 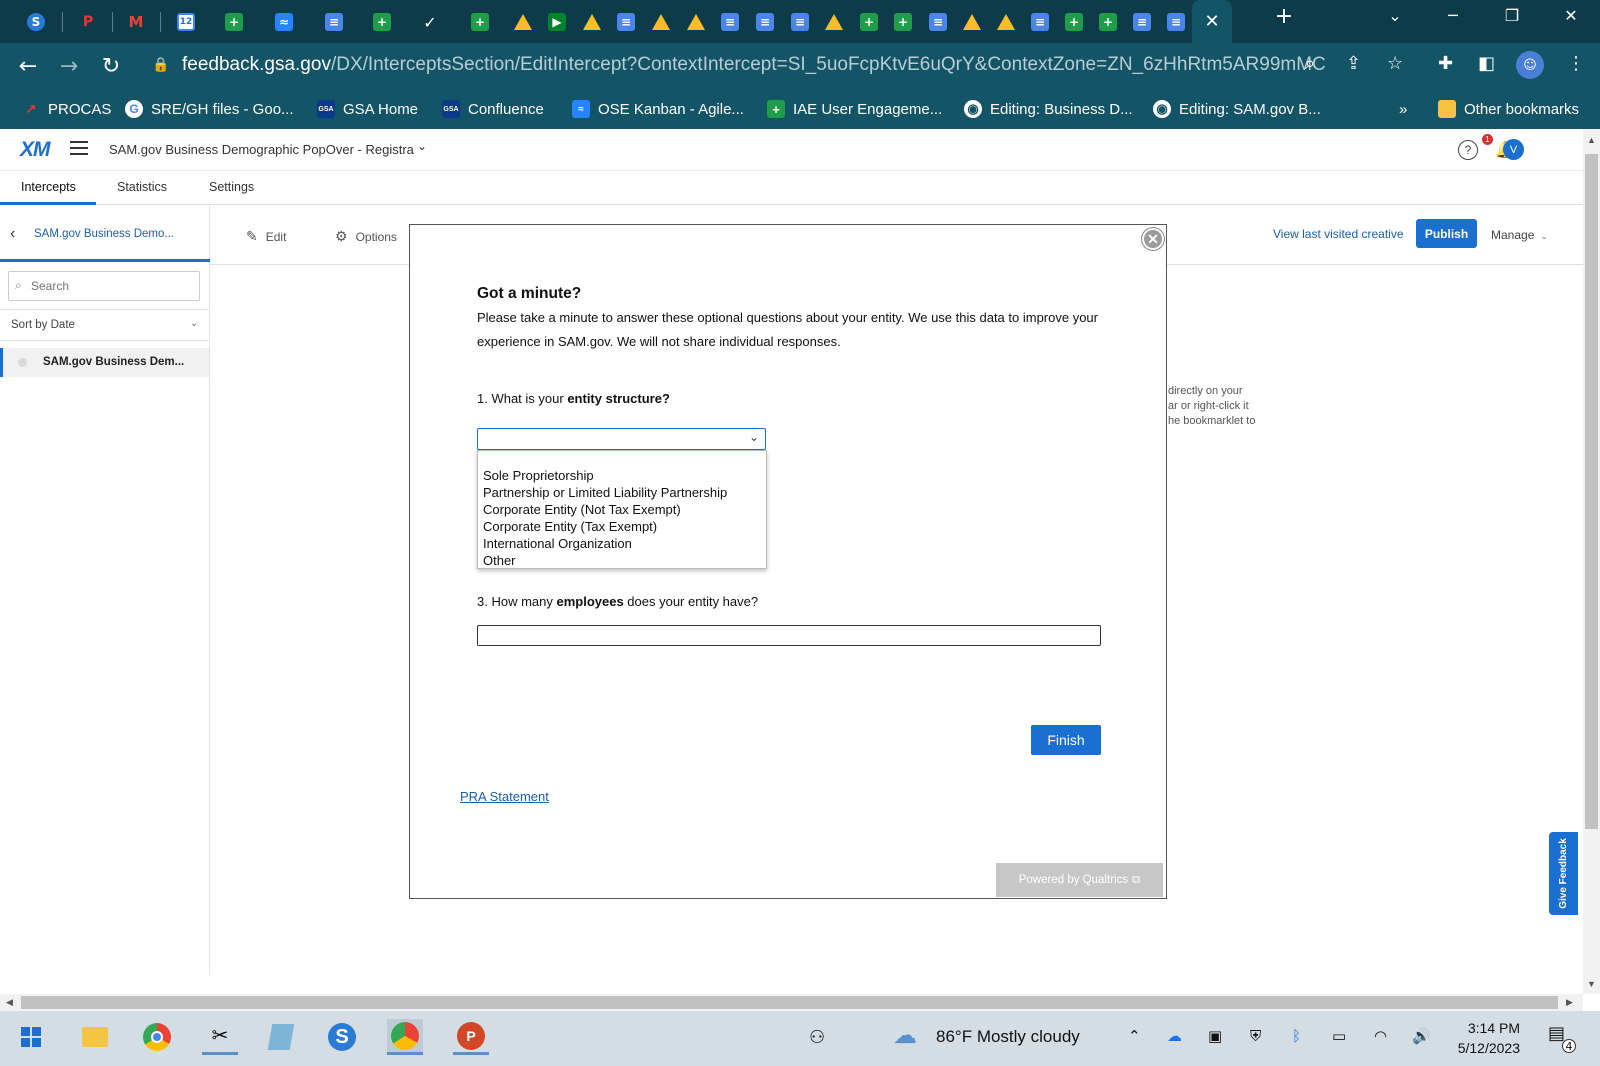 What do you see at coordinates (1310, 63) in the screenshot?
I see `zoom-icon: ⌕` at bounding box center [1310, 63].